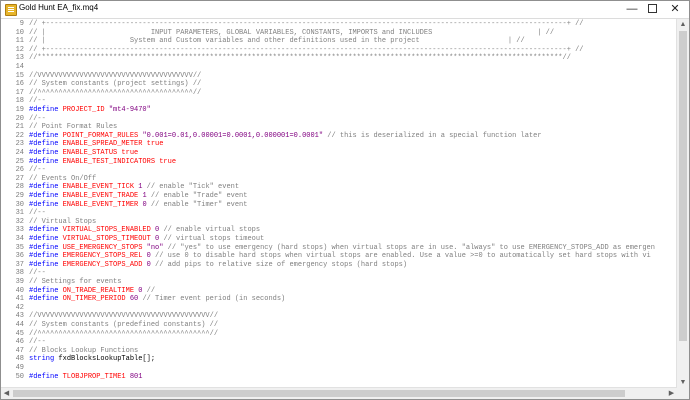 The height and width of the screenshot is (400, 690). I want to click on scroll-left-button: ◀, so click(6, 393).